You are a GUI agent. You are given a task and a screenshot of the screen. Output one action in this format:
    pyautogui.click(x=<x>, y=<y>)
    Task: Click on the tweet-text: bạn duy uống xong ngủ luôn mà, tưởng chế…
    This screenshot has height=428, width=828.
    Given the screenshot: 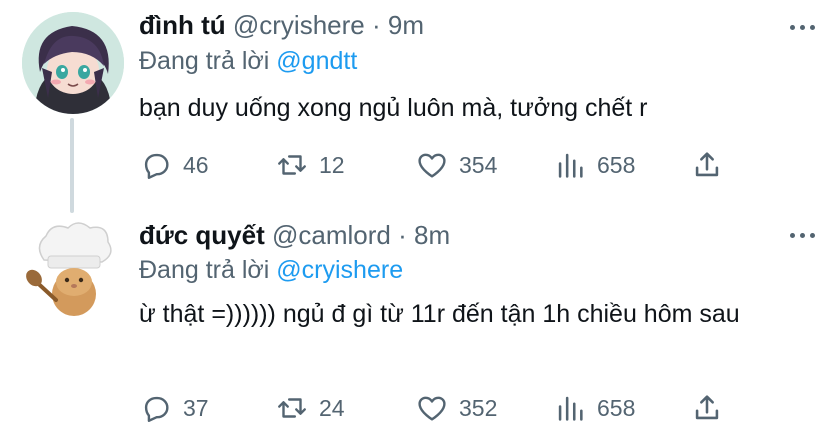 What is the action you would take?
    pyautogui.click(x=393, y=108)
    